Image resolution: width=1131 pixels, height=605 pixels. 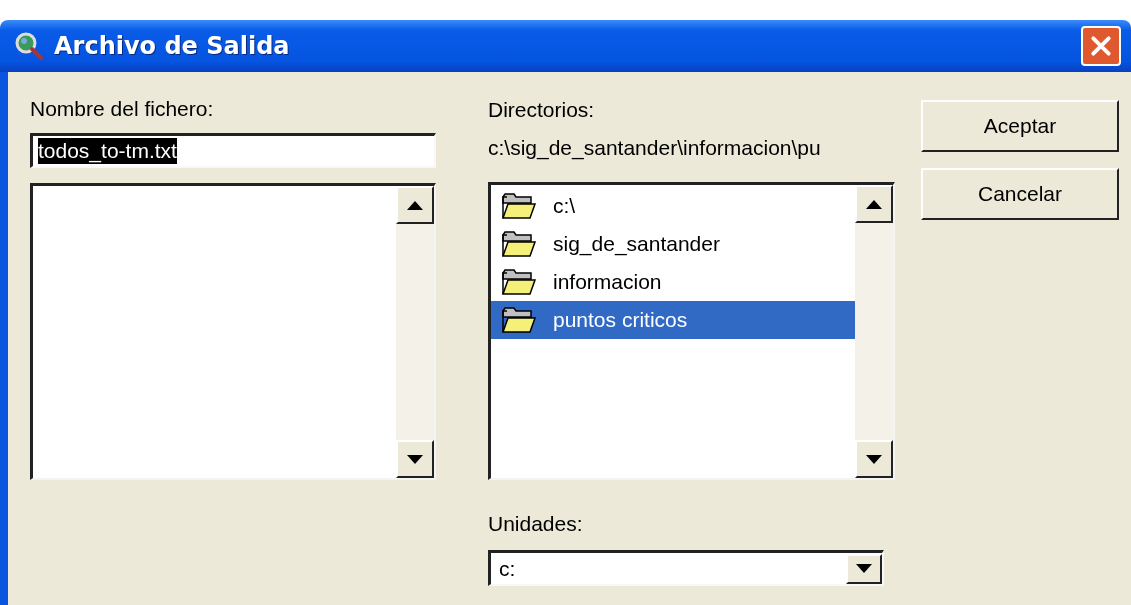 What do you see at coordinates (107, 151) in the screenshot?
I see `file-name-value: todos_to-tm.txt` at bounding box center [107, 151].